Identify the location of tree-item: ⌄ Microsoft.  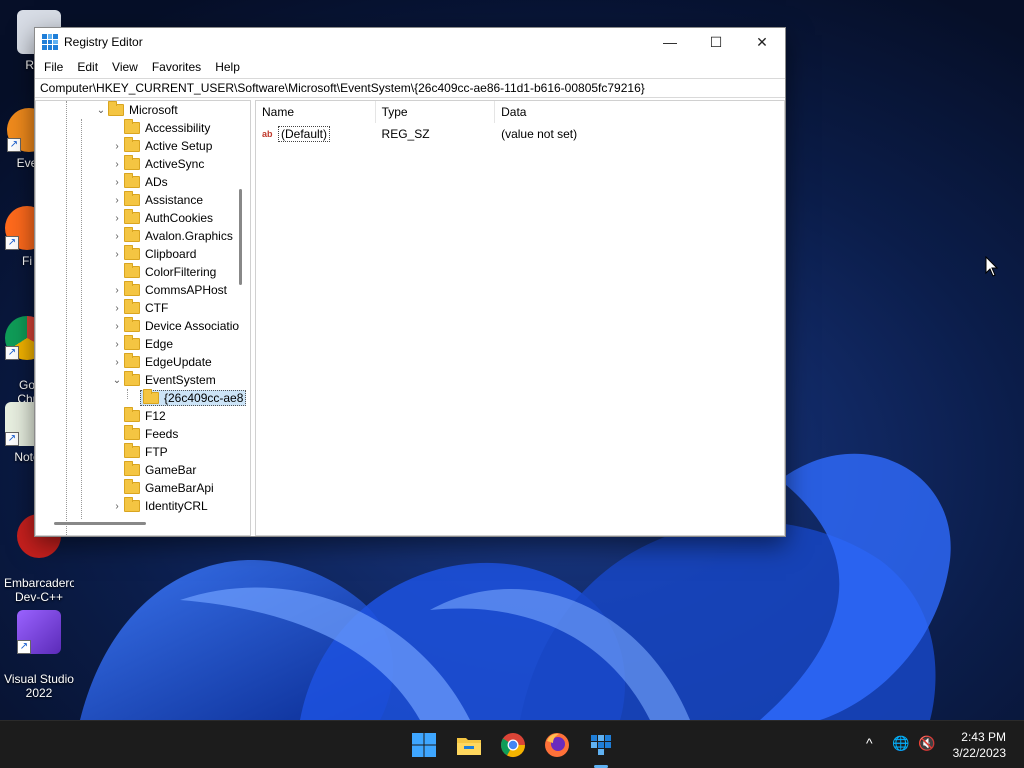
(136, 110).